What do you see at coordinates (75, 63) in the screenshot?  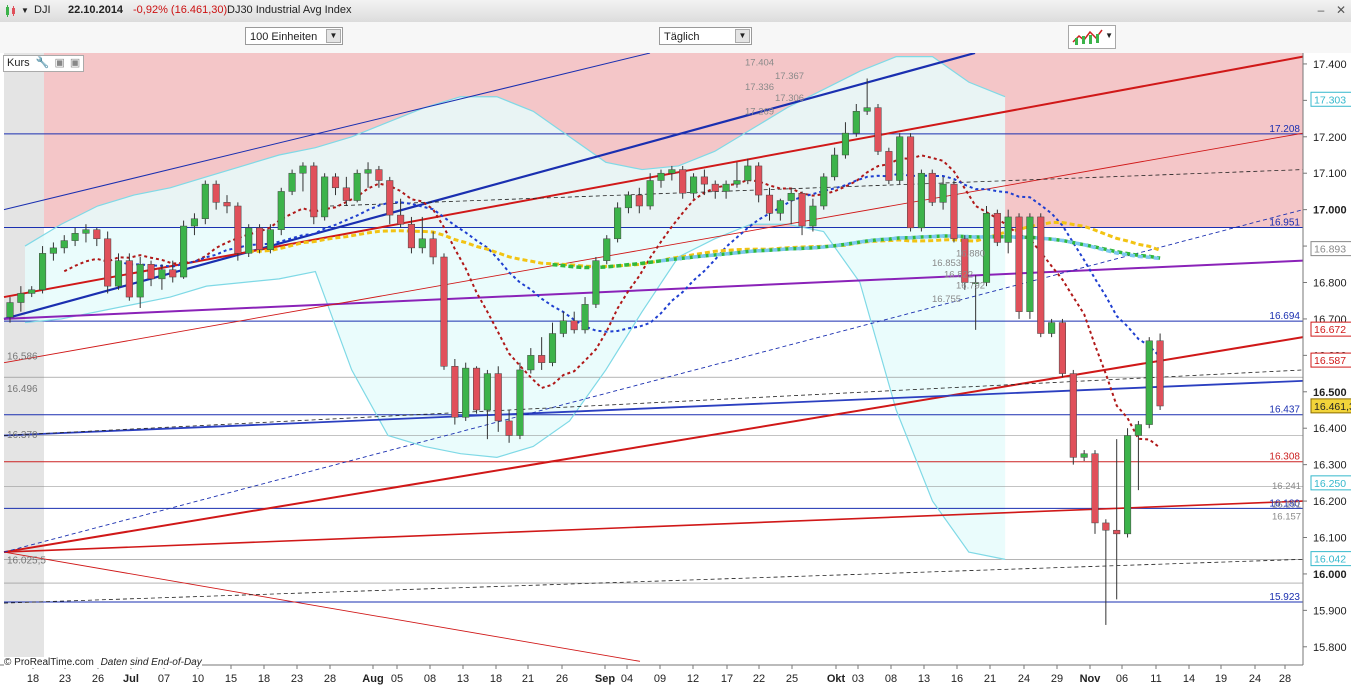 I see `fullscreen-icon: ▣` at bounding box center [75, 63].